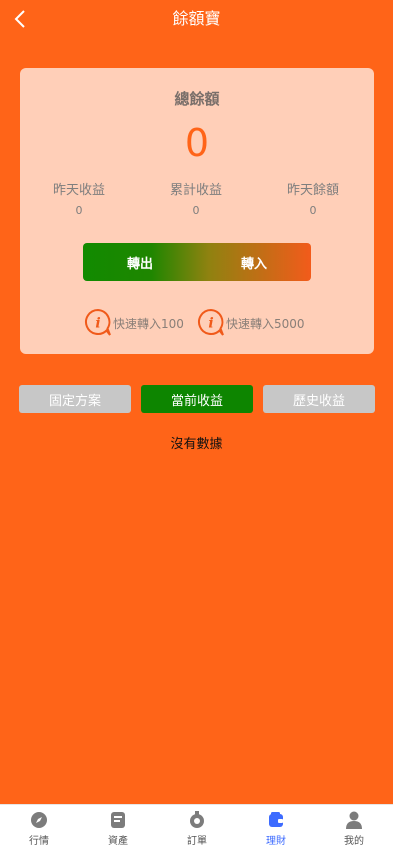  I want to click on nav-item-finance: 理財, so click(276, 828).